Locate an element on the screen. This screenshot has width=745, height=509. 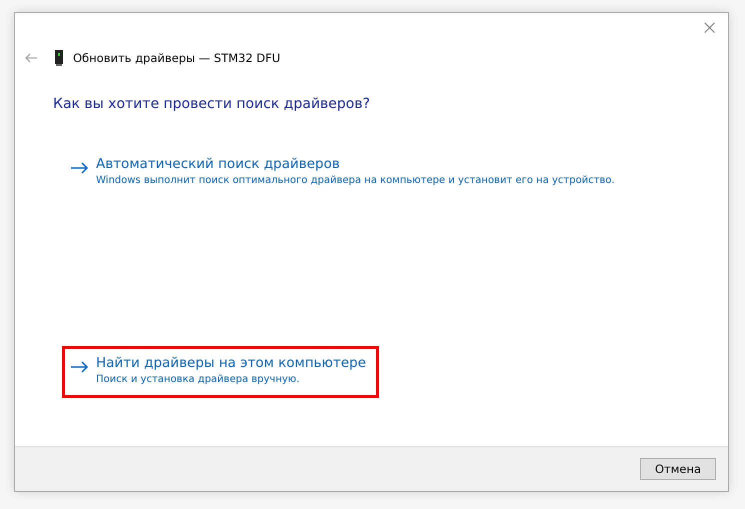
option-description: Поиск и установка драйвера вручную. is located at coordinates (198, 379).